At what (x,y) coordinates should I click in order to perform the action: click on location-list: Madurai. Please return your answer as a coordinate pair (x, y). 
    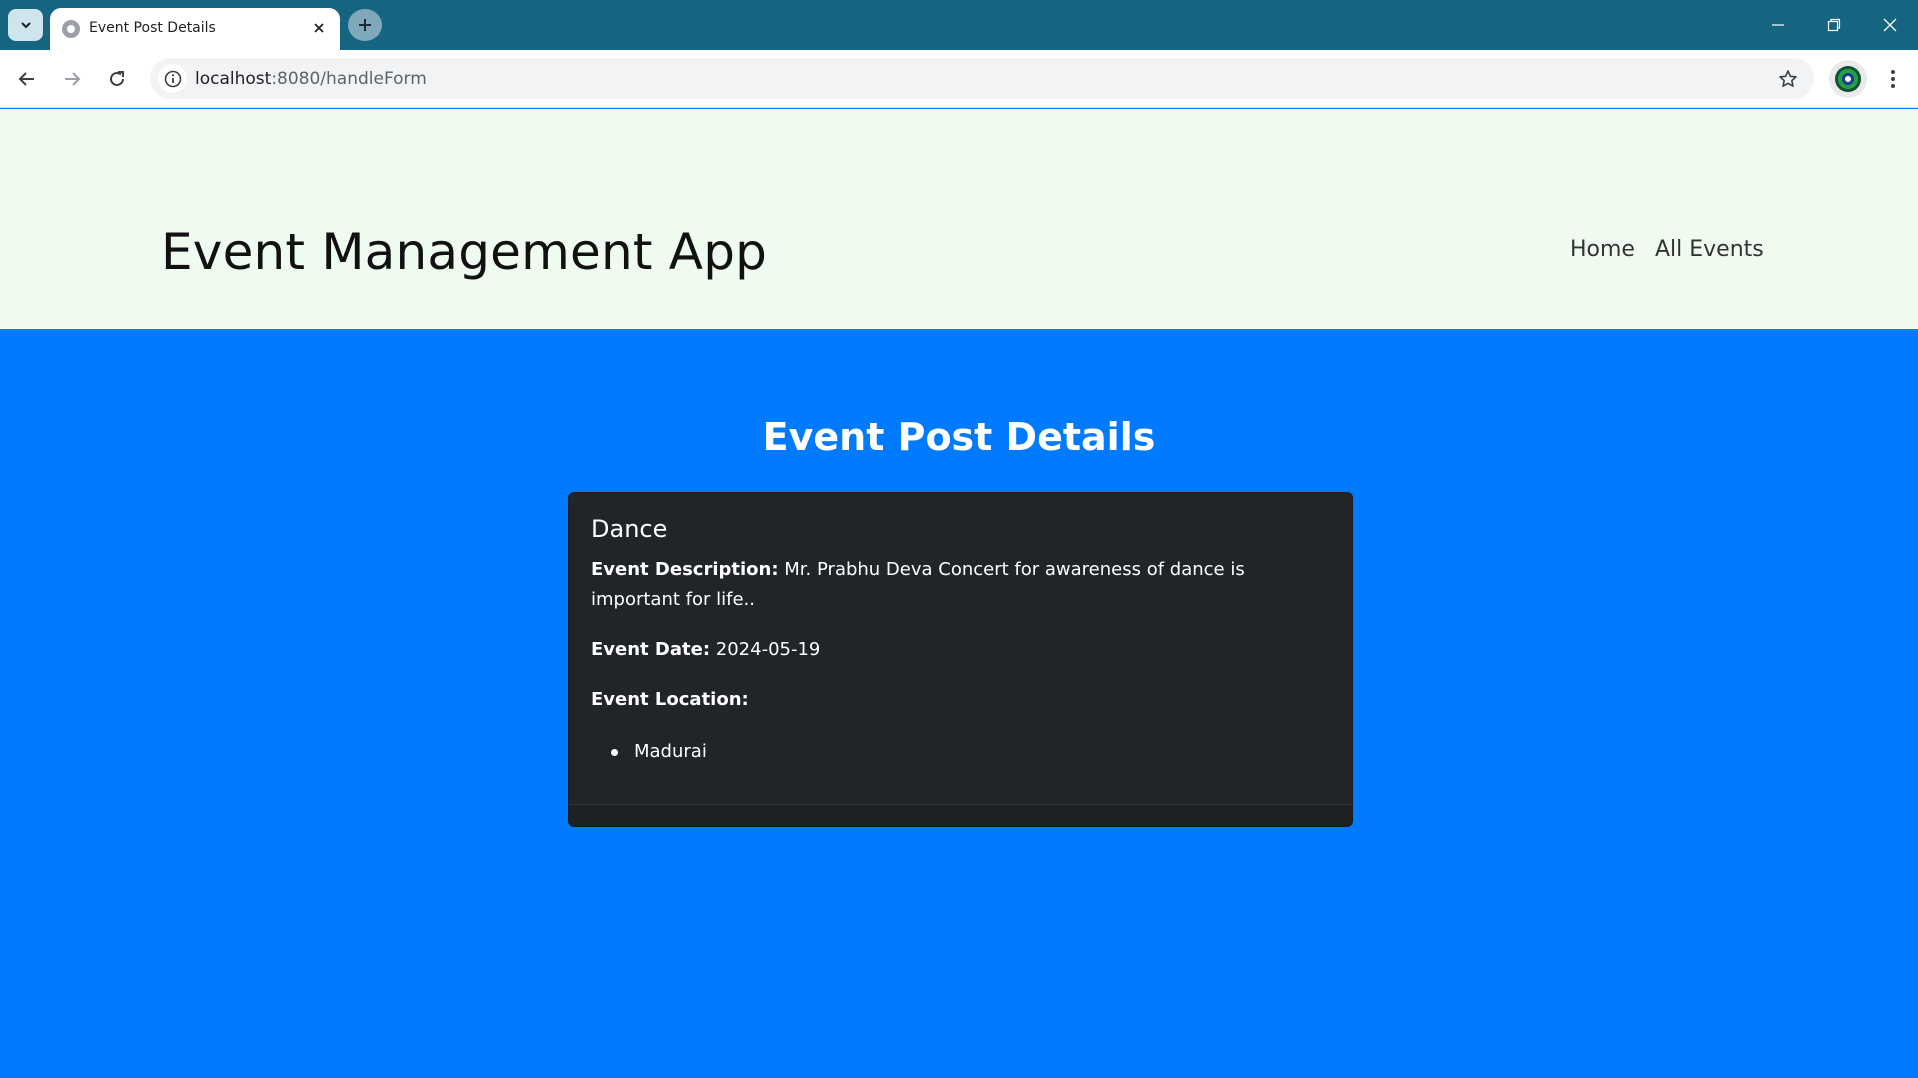
    Looking at the image, I should click on (658, 752).